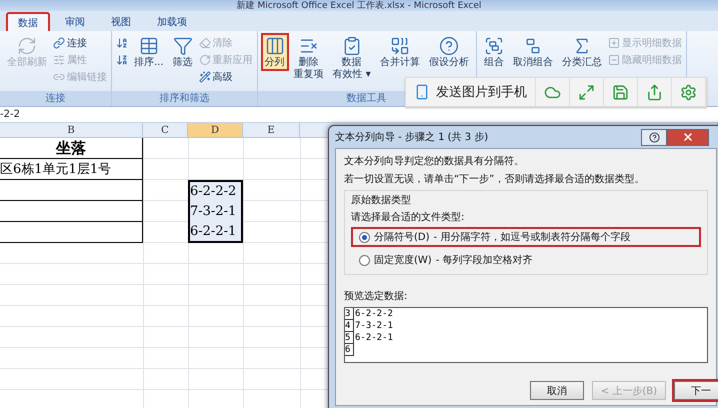 The image size is (718, 408). What do you see at coordinates (215, 211) in the screenshot?
I see `table-cell: 7-3-2-1` at bounding box center [215, 211].